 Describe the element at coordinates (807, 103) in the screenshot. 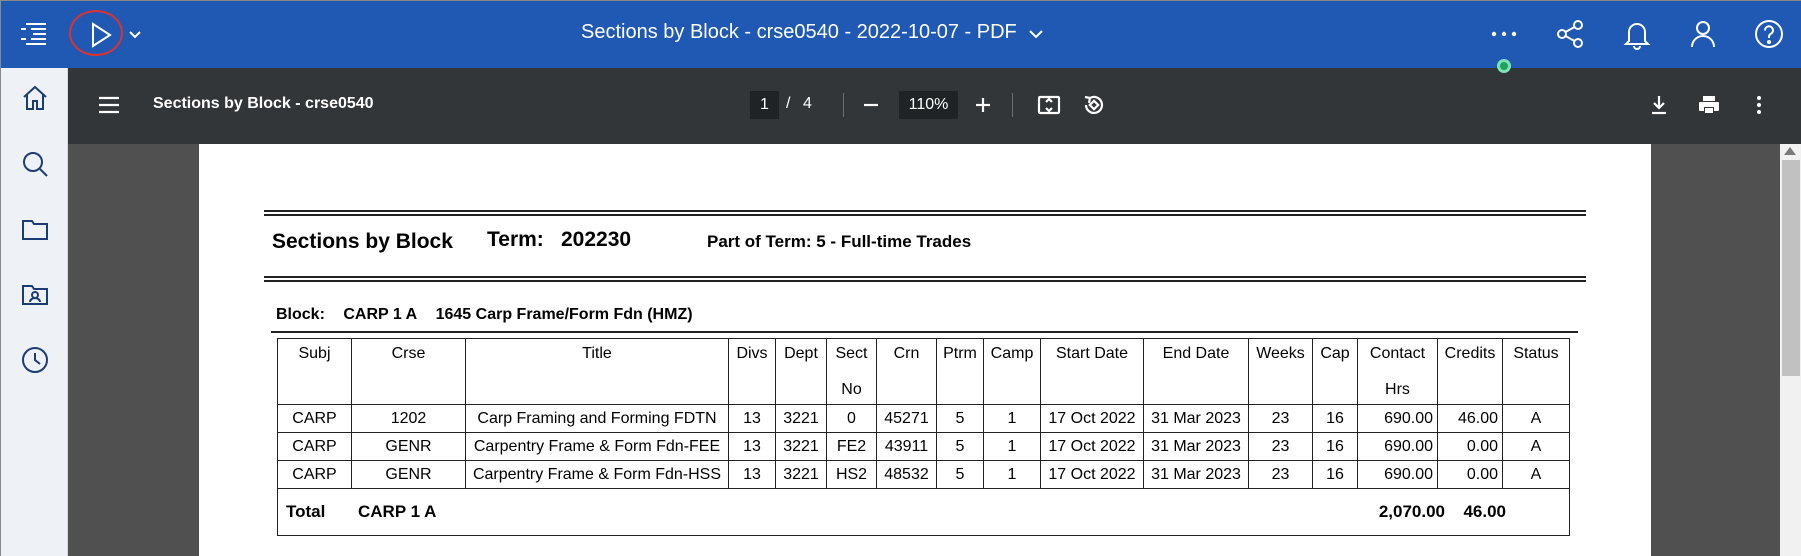

I see `page-total: 4` at that location.